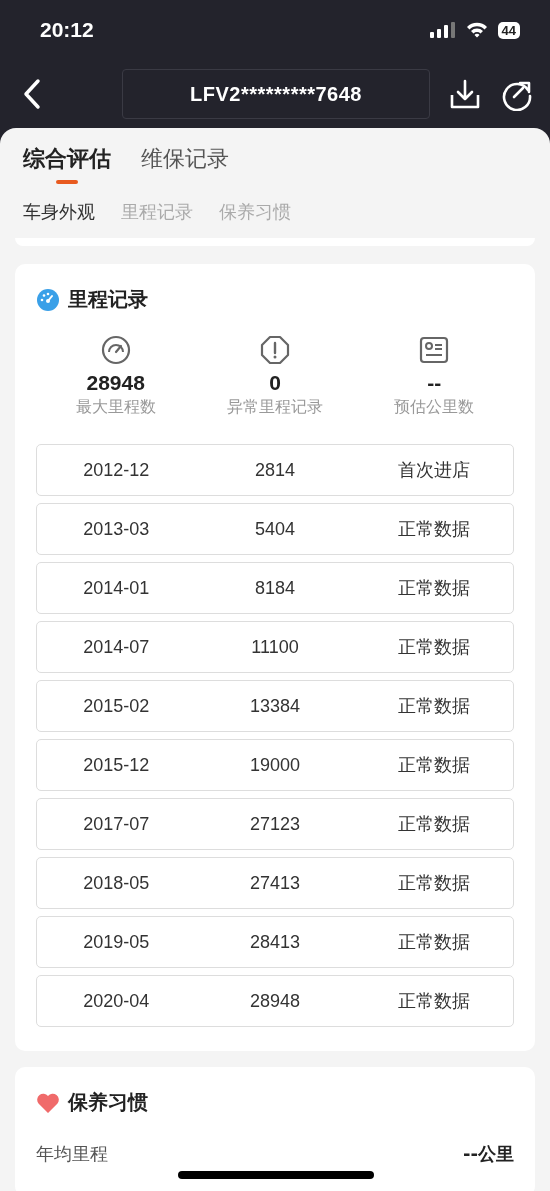 This screenshot has height=1191, width=550. I want to click on row-mileage: 5404, so click(275, 529).